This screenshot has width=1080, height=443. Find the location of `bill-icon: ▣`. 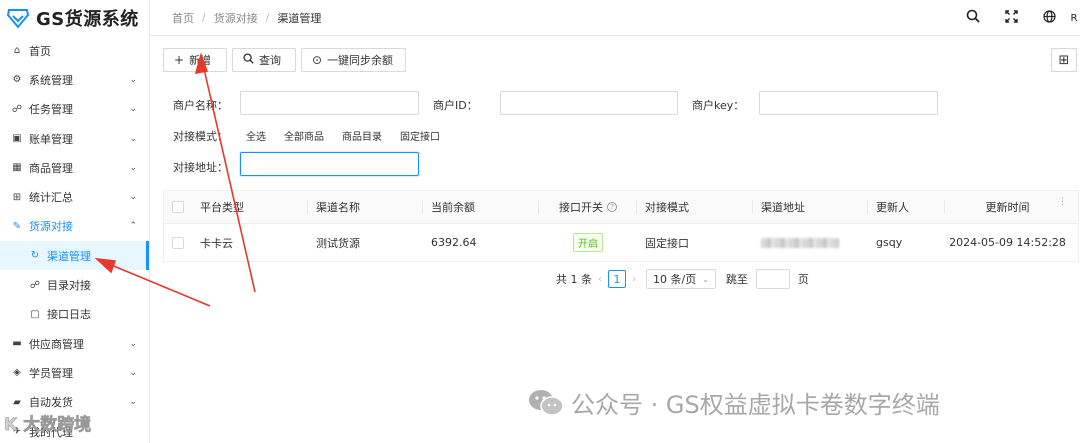

bill-icon: ▣ is located at coordinates (17, 139).